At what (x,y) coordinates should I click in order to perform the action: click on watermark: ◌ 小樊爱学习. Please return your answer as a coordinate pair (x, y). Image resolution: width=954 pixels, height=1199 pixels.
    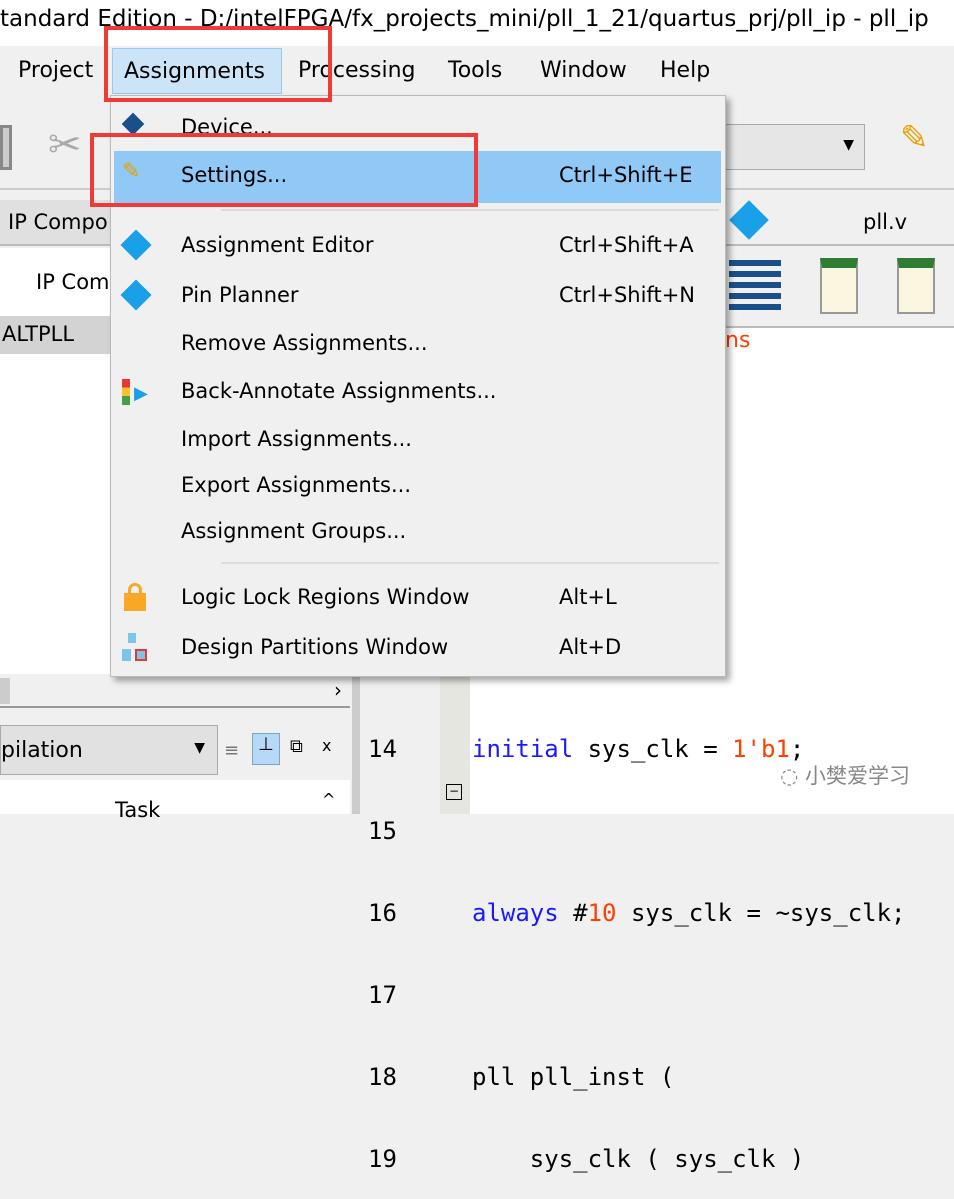
    Looking at the image, I should click on (845, 775).